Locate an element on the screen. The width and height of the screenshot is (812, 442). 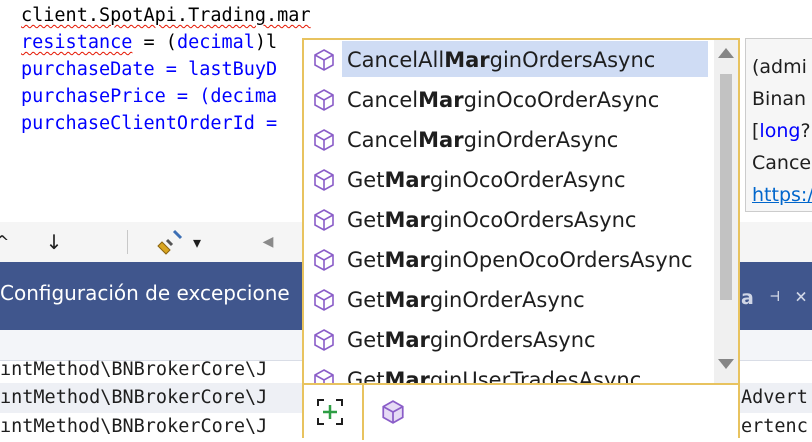
completion-item-label: GetMarginUserTradesAsync is located at coordinates (494, 372).